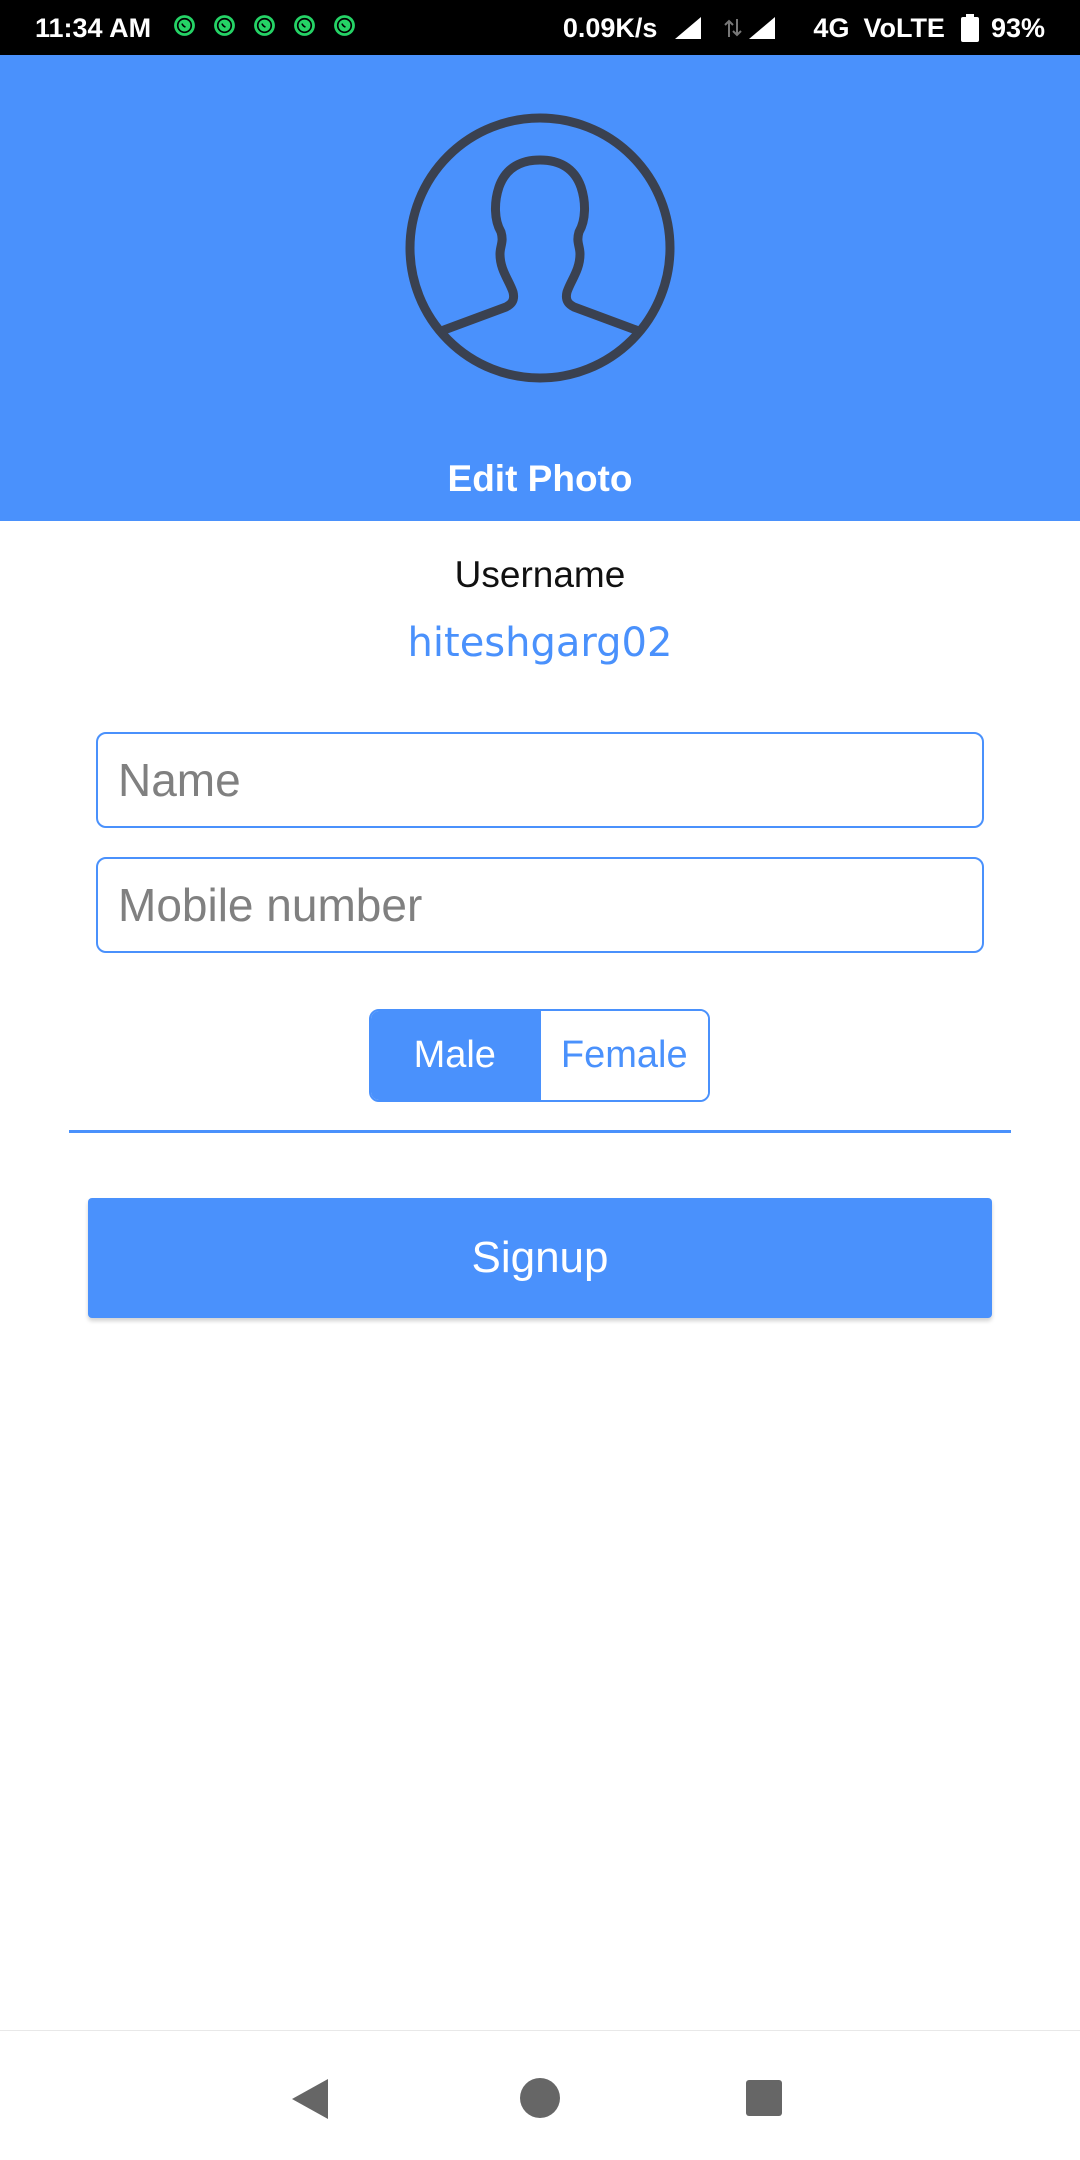 Image resolution: width=1080 pixels, height=2160 pixels. What do you see at coordinates (540, 2098) in the screenshot?
I see `home-icon` at bounding box center [540, 2098].